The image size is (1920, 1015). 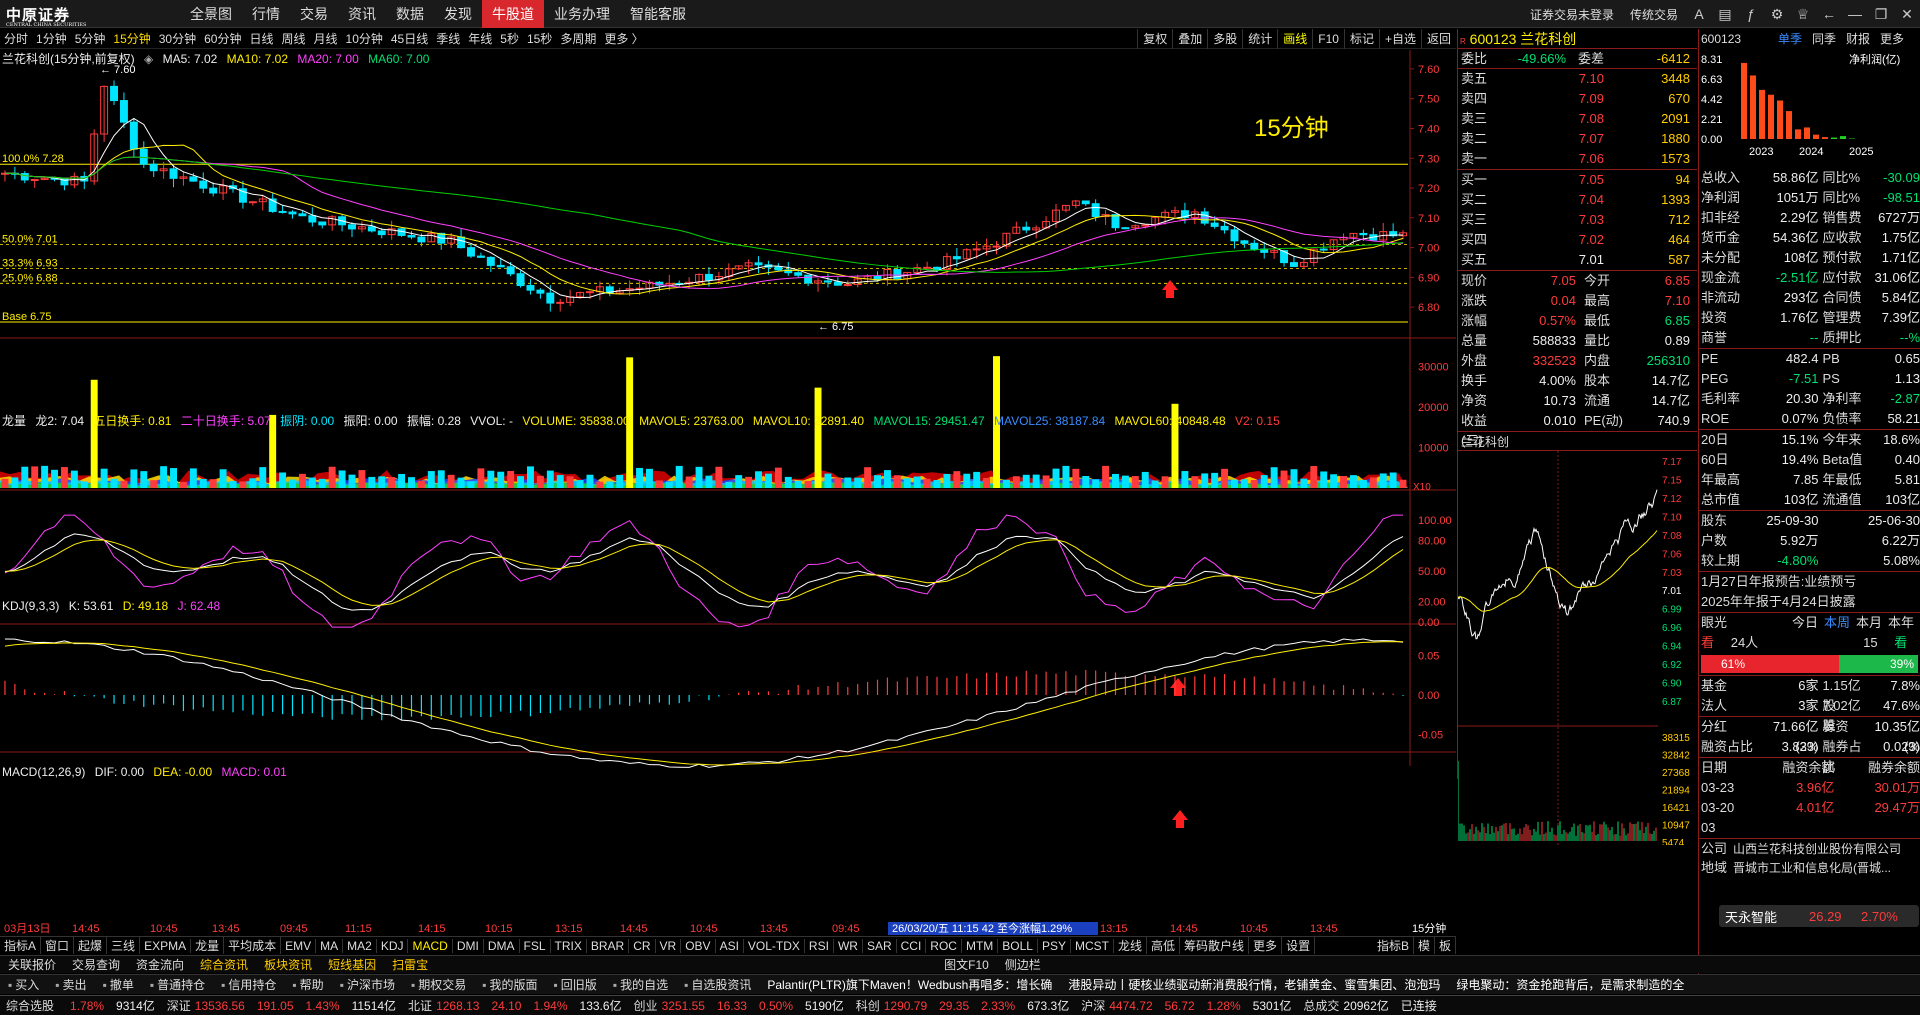 I want to click on login-status: 证券交易未登录, so click(x=1572, y=14).